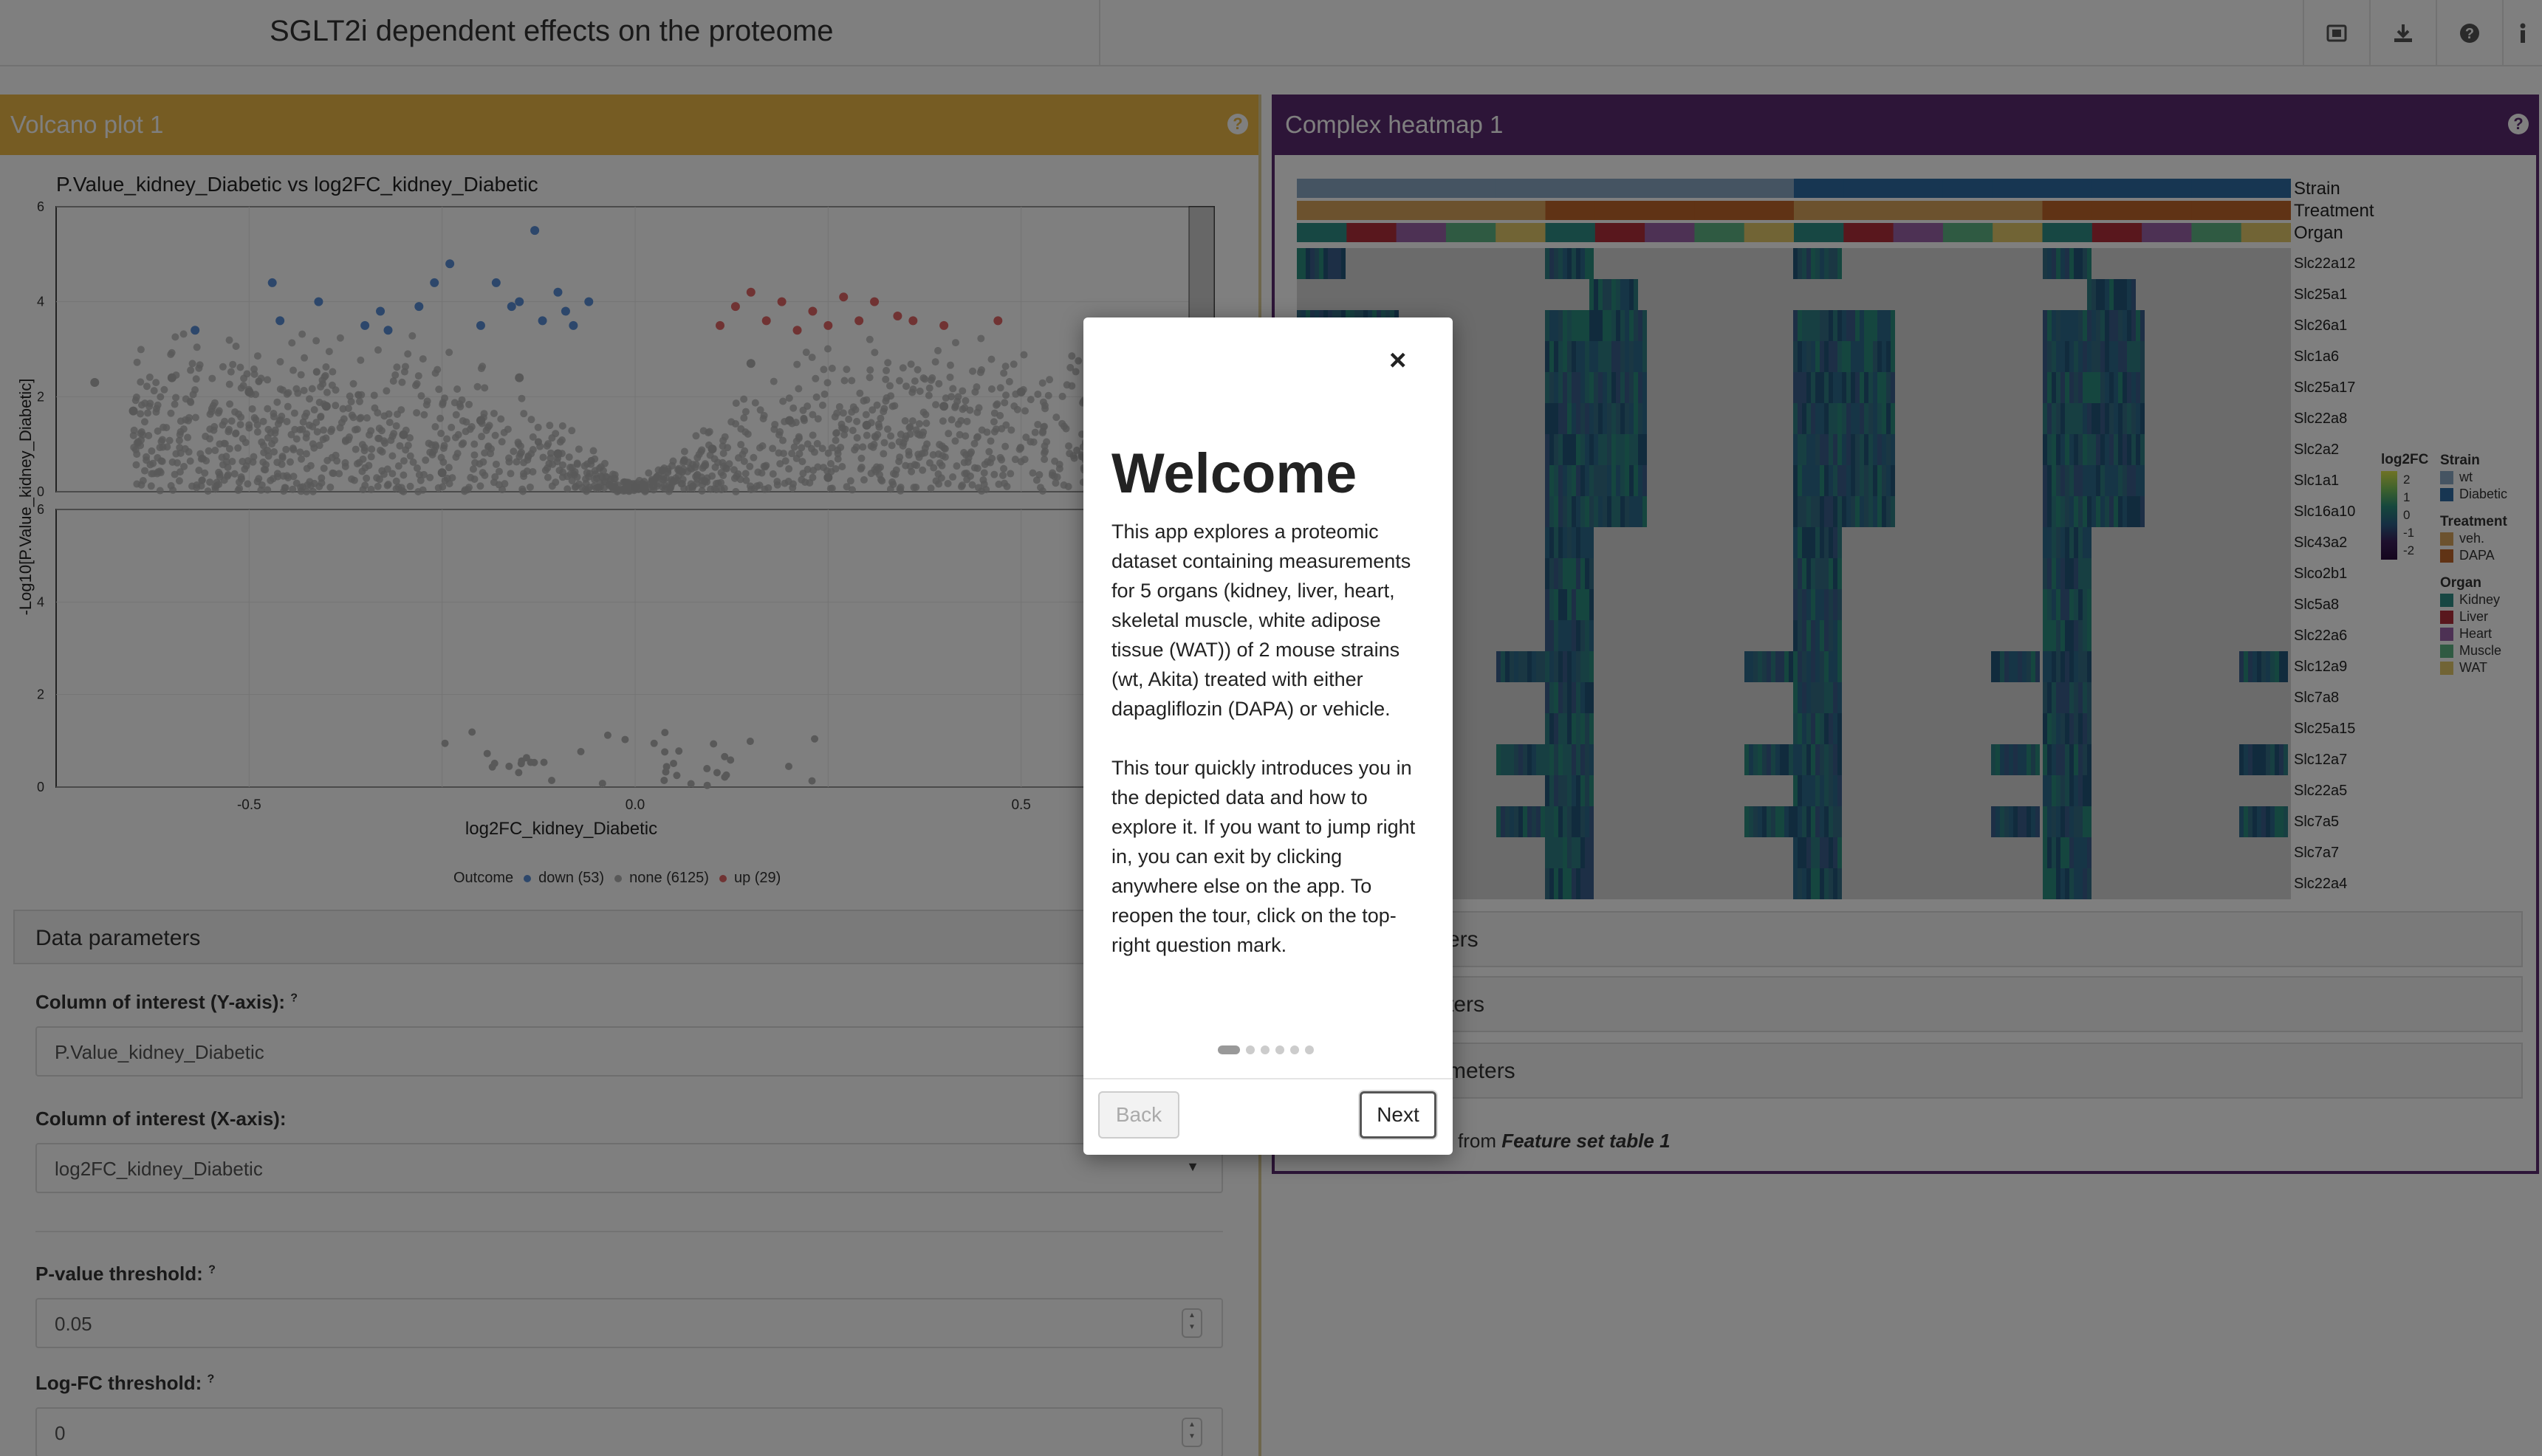 This screenshot has height=1456, width=2542. I want to click on modal-title: Welcome, so click(1234, 474).